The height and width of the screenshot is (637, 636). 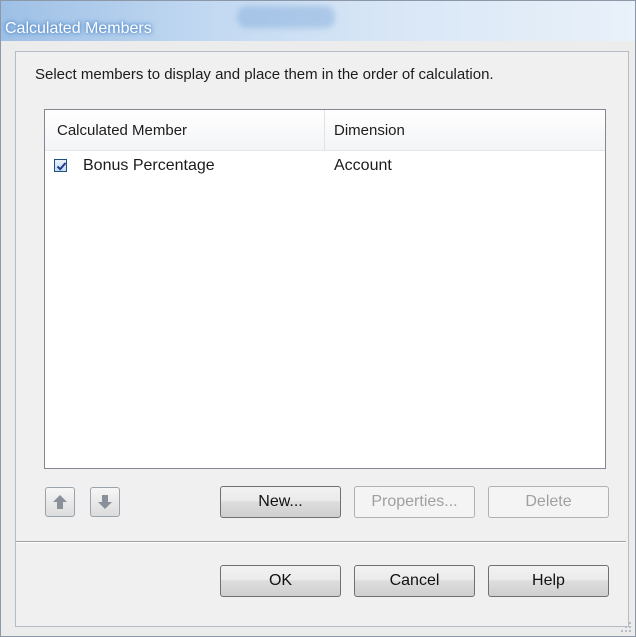 What do you see at coordinates (325, 166) in the screenshot?
I see `list-row: Bonus Percentage Account` at bounding box center [325, 166].